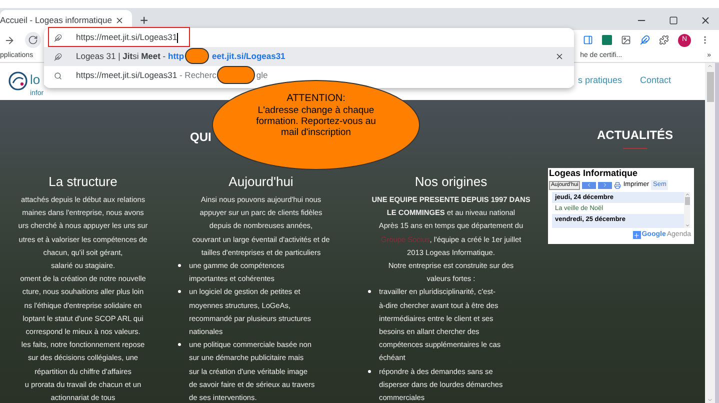 The height and width of the screenshot is (403, 719). I want to click on section-heading: QUI, so click(201, 137).